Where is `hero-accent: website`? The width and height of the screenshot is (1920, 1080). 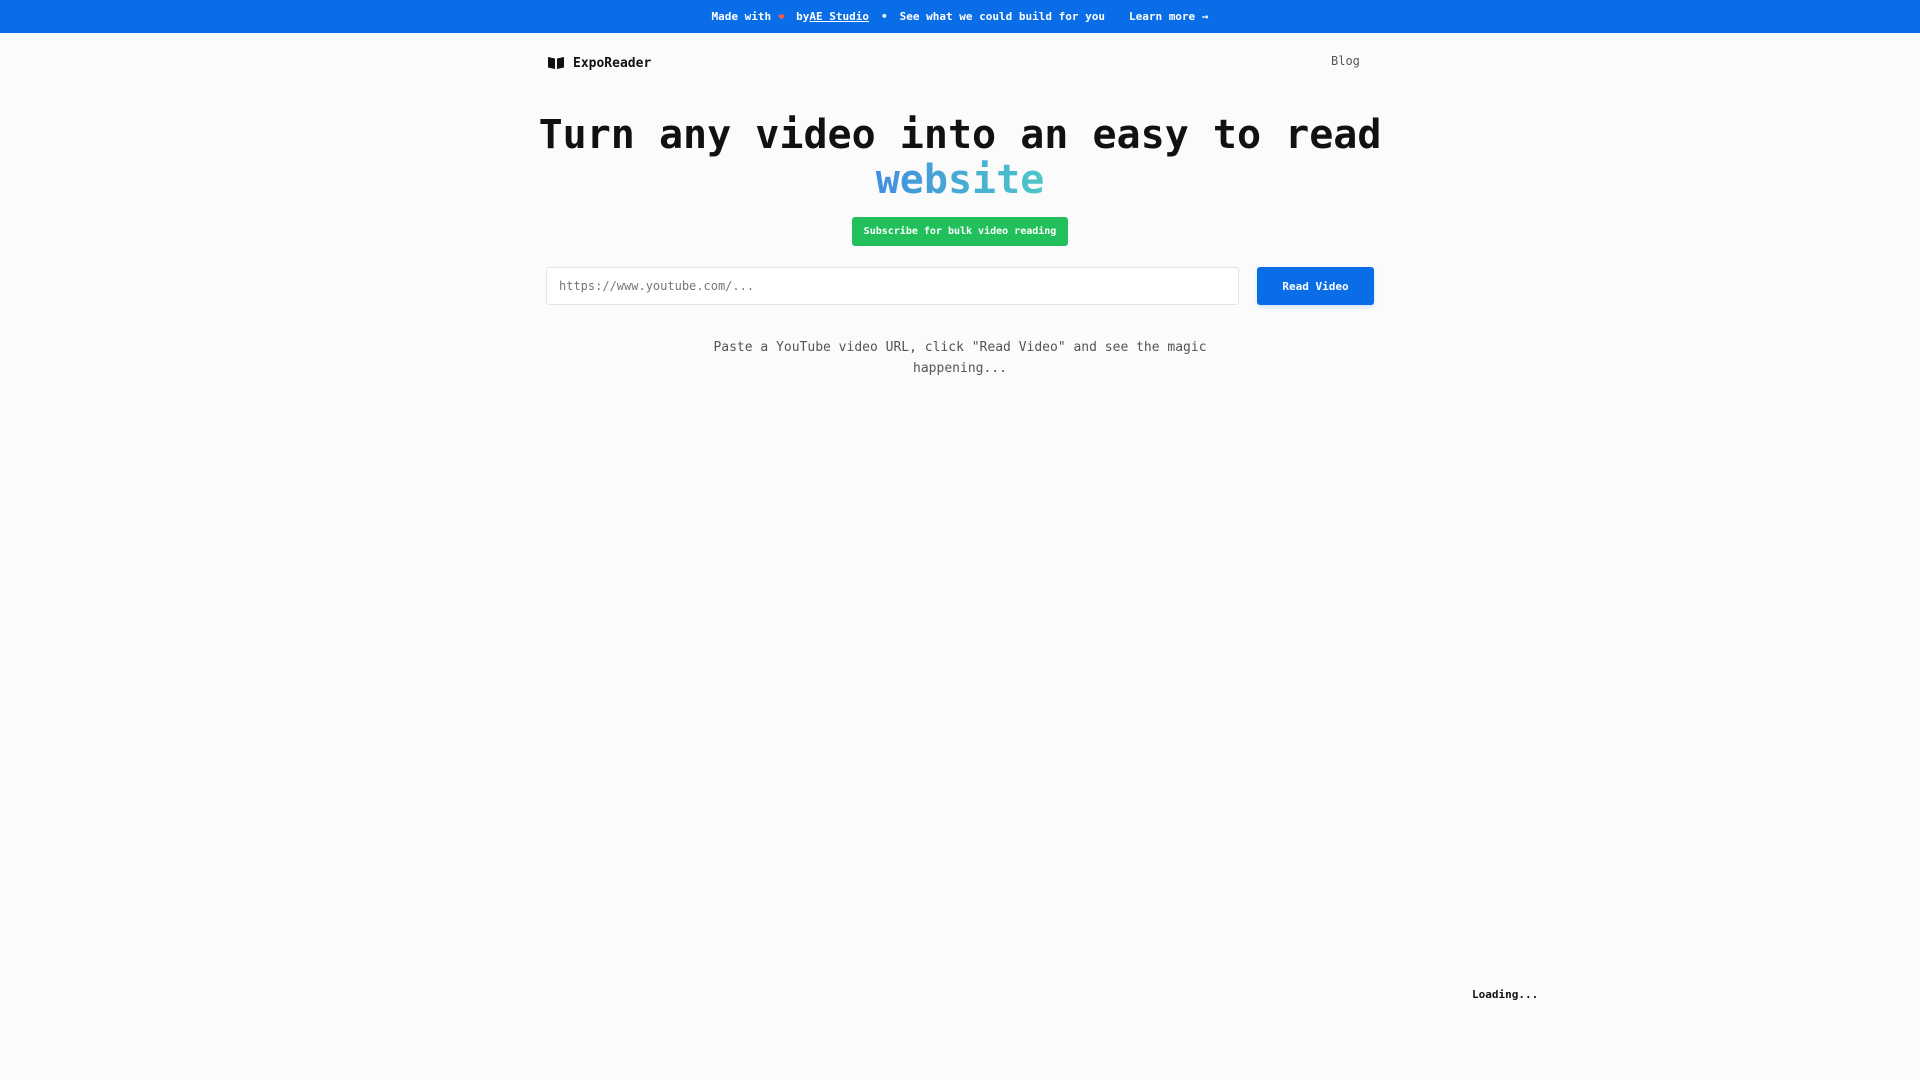
hero-accent: website is located at coordinates (960, 180).